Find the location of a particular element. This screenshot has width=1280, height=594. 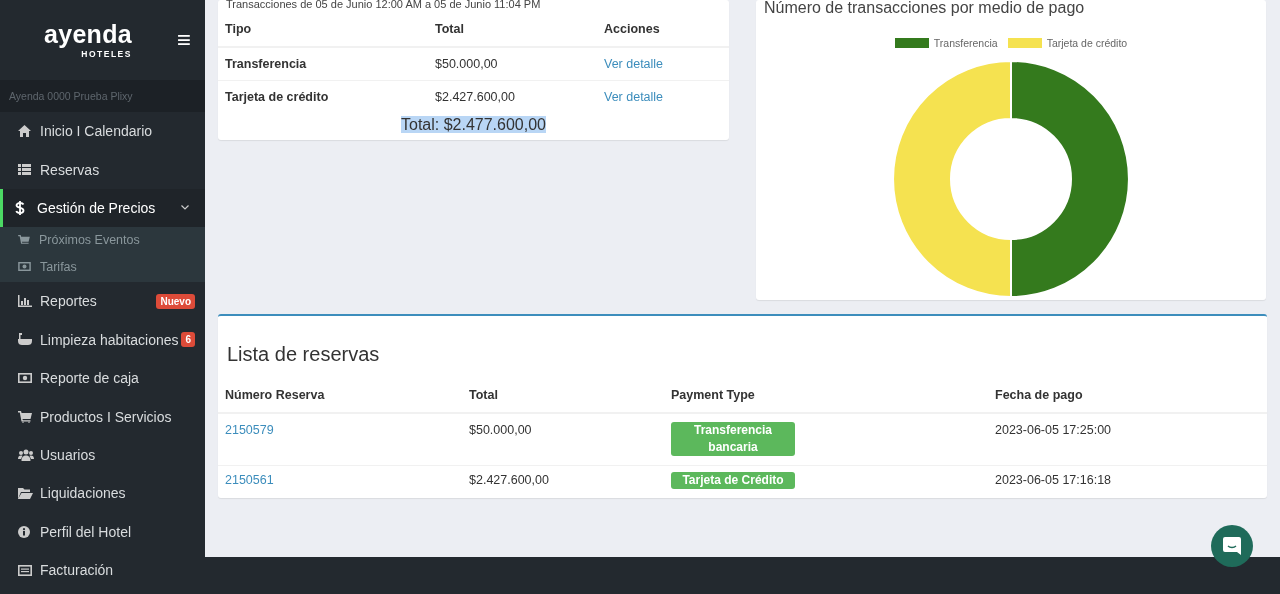

column-header: Acciones is located at coordinates (663, 29).